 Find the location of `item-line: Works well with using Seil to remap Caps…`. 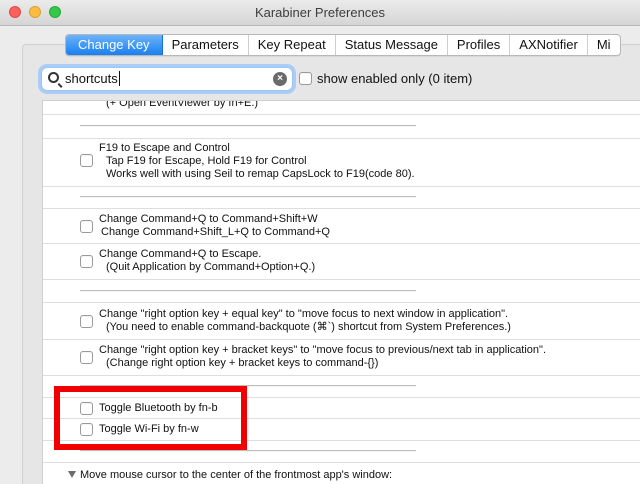

item-line: Works well with using Seil to remap Caps… is located at coordinates (260, 174).